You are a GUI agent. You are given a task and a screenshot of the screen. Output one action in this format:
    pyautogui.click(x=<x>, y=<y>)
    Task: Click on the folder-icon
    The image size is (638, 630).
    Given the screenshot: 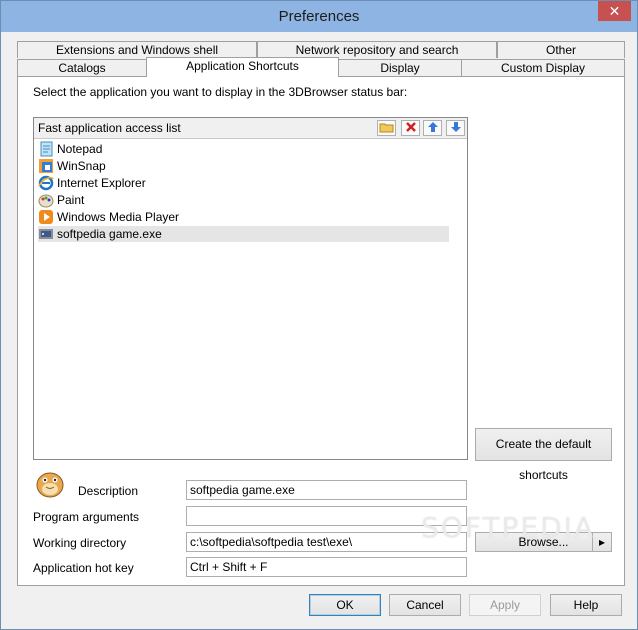 What is the action you would take?
    pyautogui.click(x=386, y=128)
    